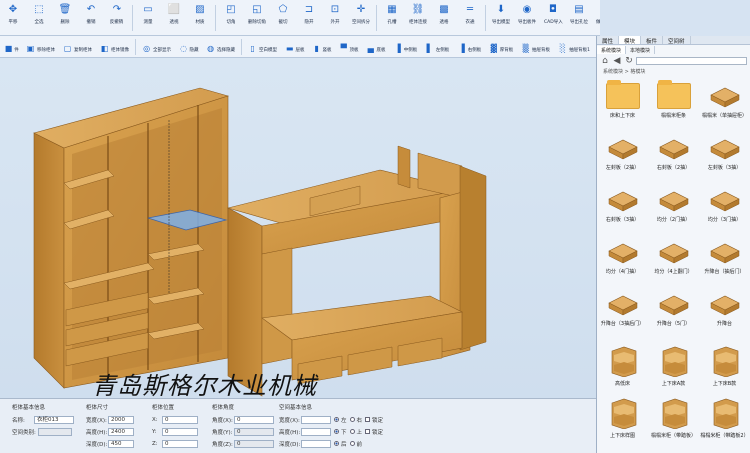 Image resolution: width=750 pixels, height=453 pixels. Describe the element at coordinates (352, 431) in the screenshot. I see `top-radio` at that location.